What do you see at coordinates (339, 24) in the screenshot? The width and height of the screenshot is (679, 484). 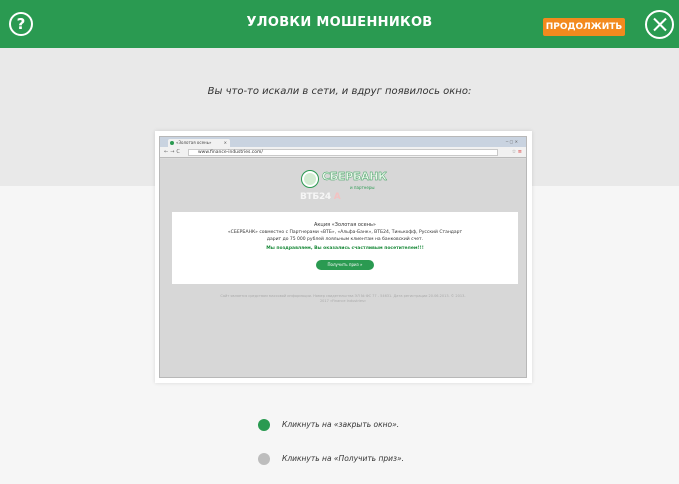 I see `top-bar: ? УЛОВКИ МОШЕННИКОВ ПРОДОЛЖИТЬ` at bounding box center [339, 24].